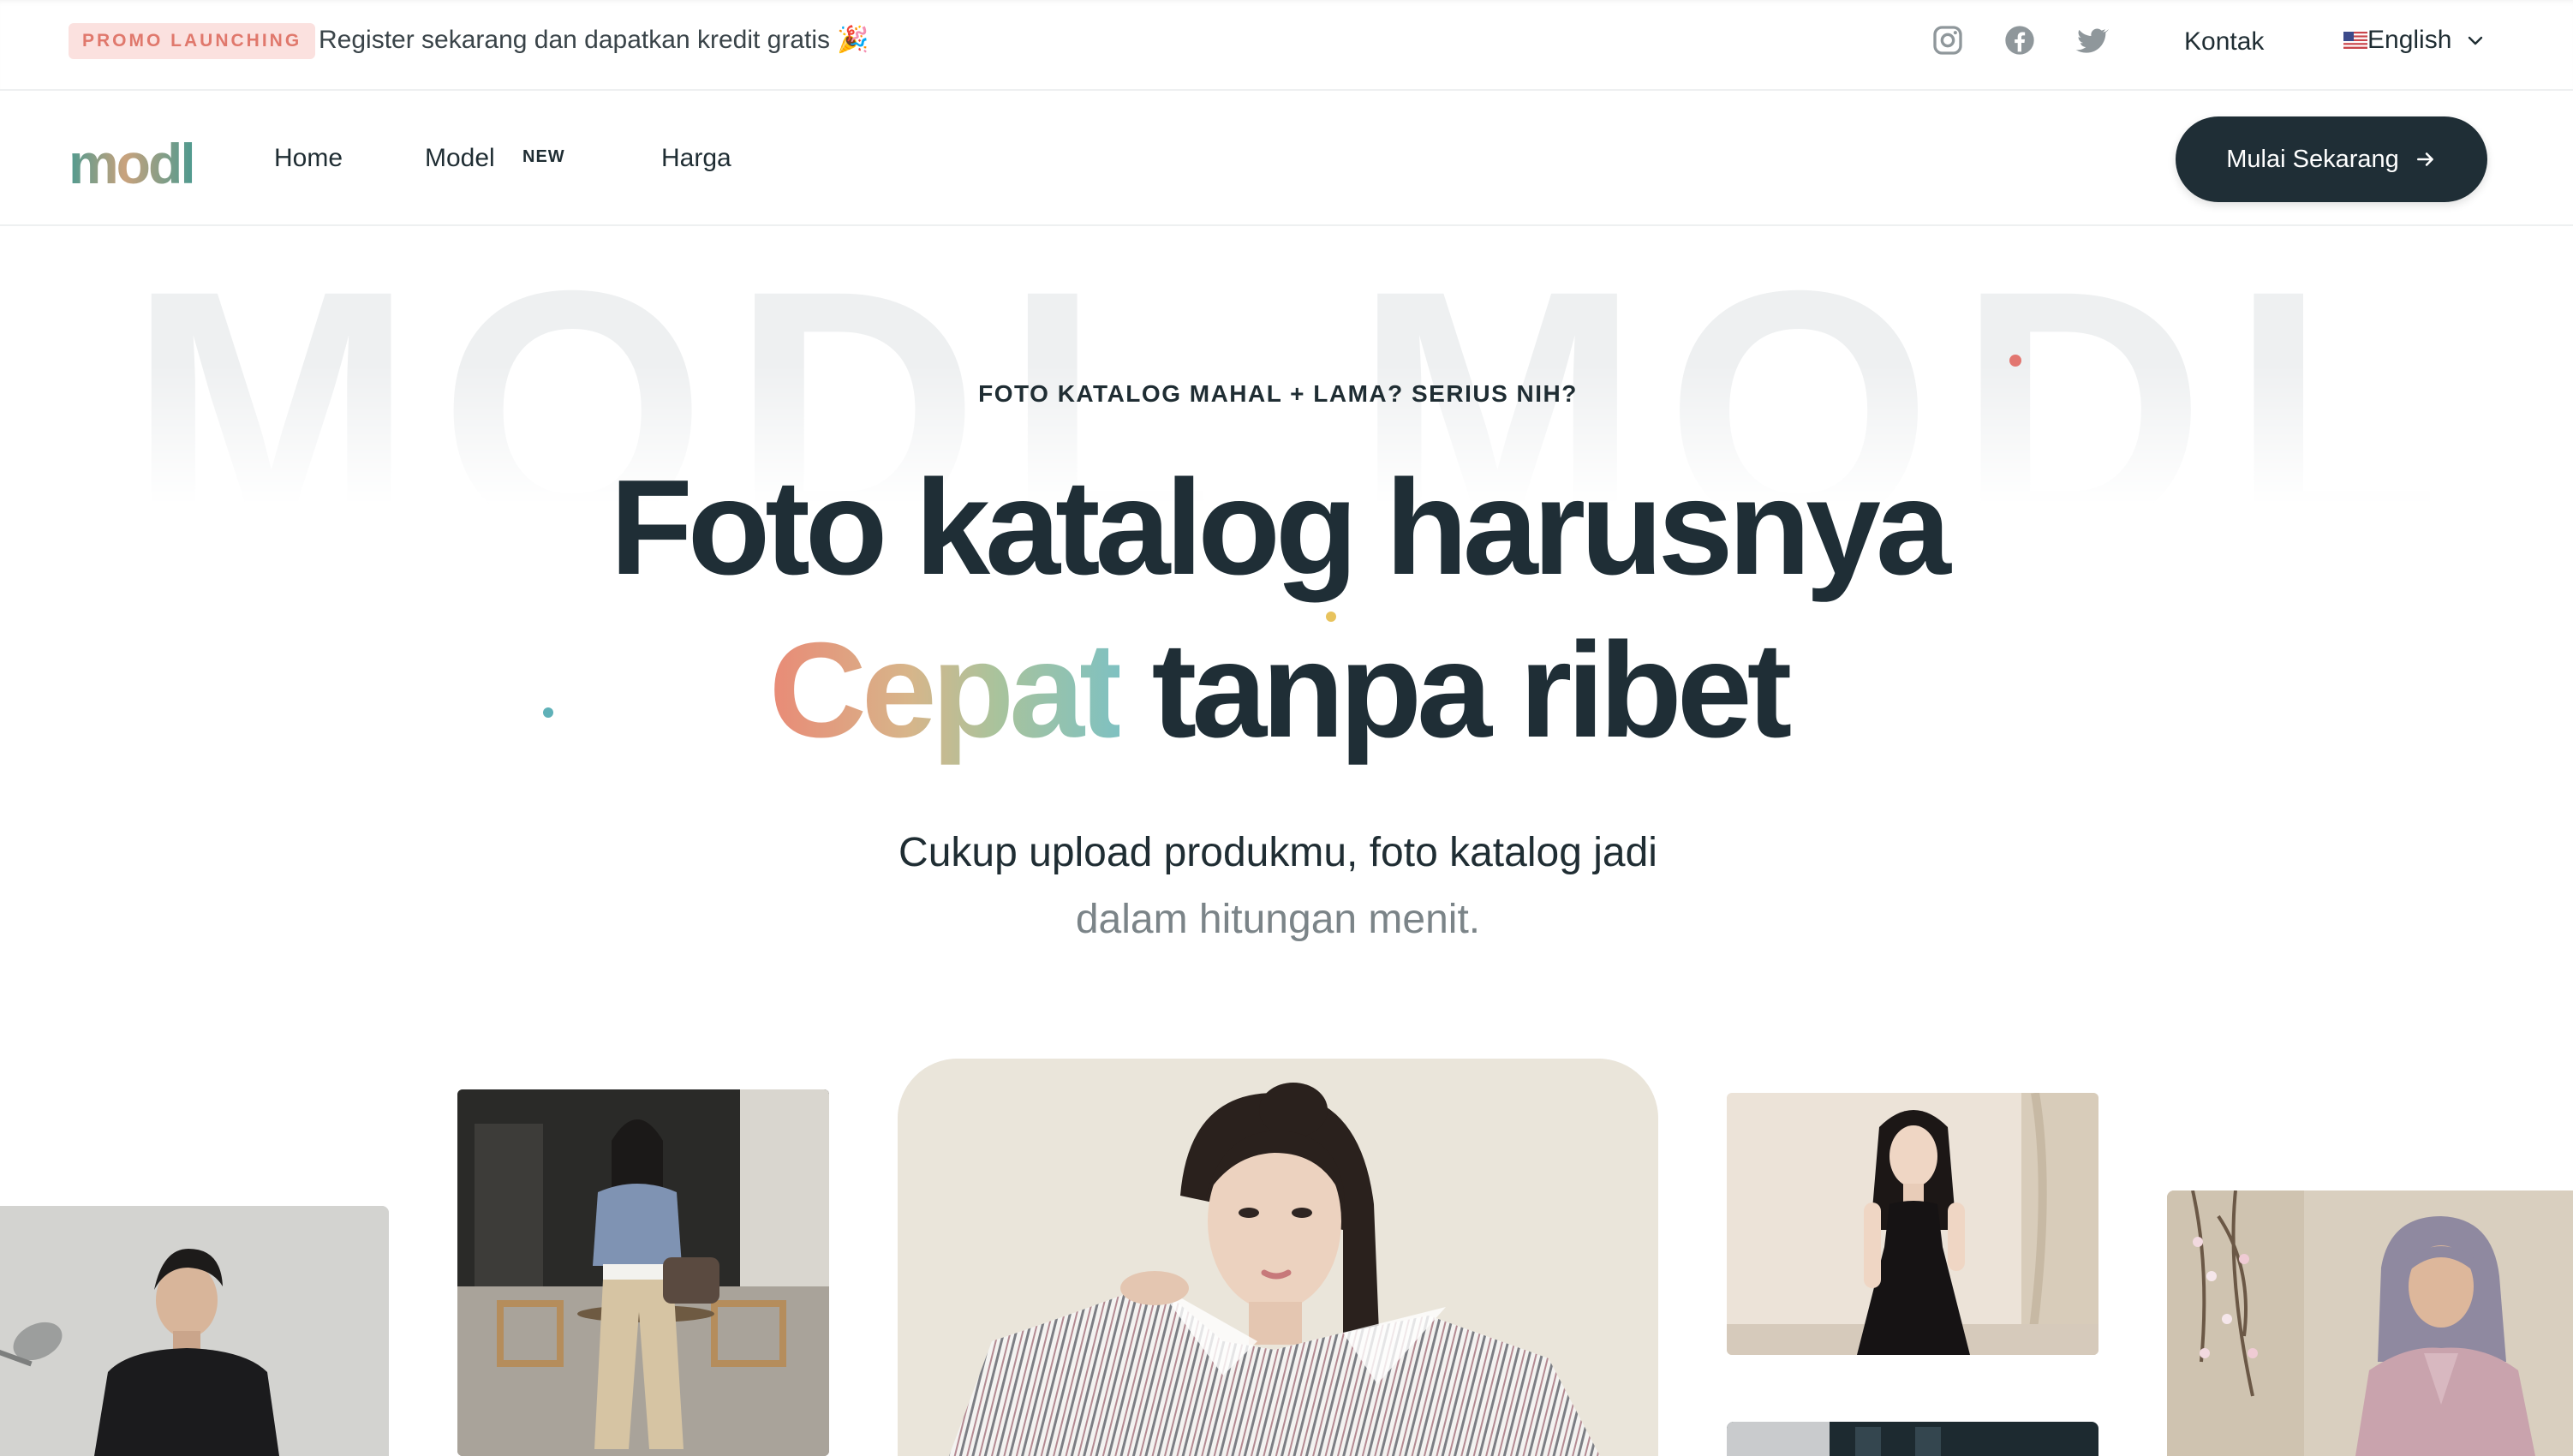  What do you see at coordinates (1286, 158) in the screenshot?
I see `main-navbar: modl Home Model NEW Harga Mulai Sekarang` at bounding box center [1286, 158].